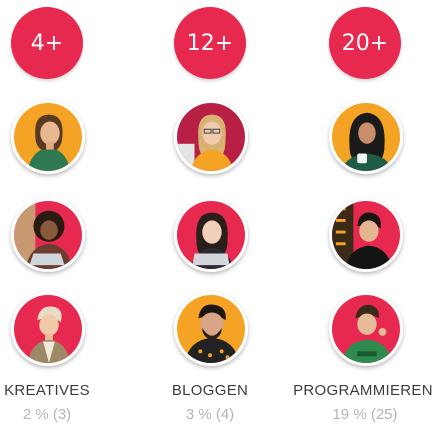  What do you see at coordinates (363, 390) in the screenshot?
I see `category-title: PROGRAMMIEREN` at bounding box center [363, 390].